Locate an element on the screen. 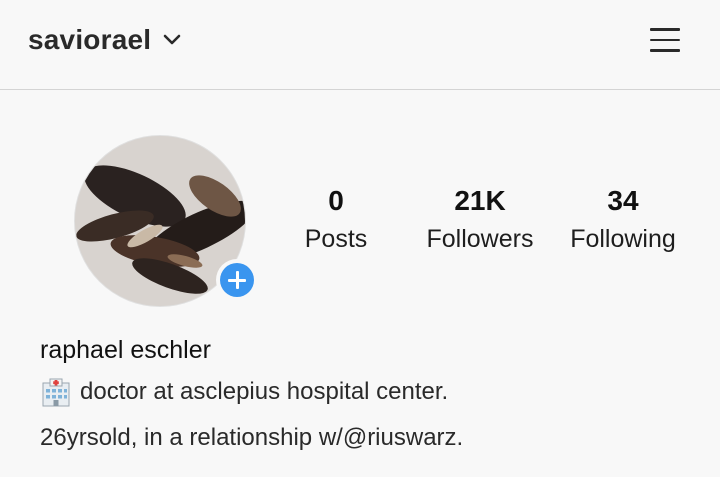 This screenshot has height=477, width=720. posts-label: Posts is located at coordinates (336, 239).